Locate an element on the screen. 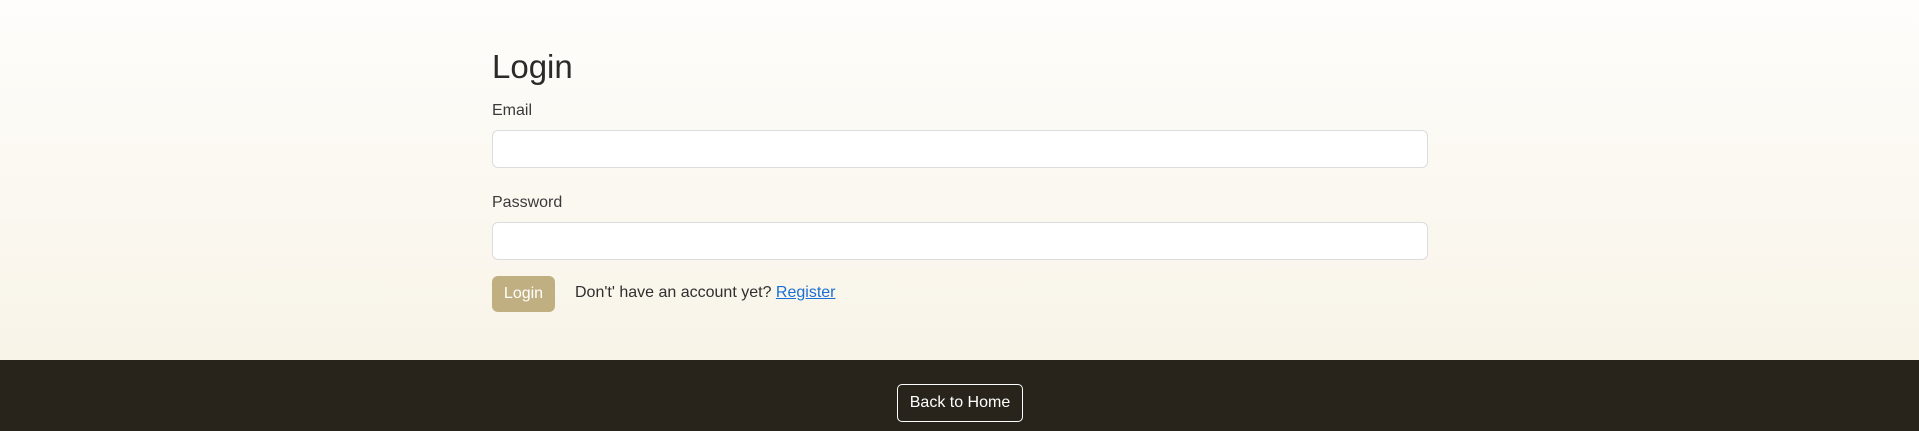 The height and width of the screenshot is (431, 1919). back-to-home-button: Back to Home is located at coordinates (960, 403).